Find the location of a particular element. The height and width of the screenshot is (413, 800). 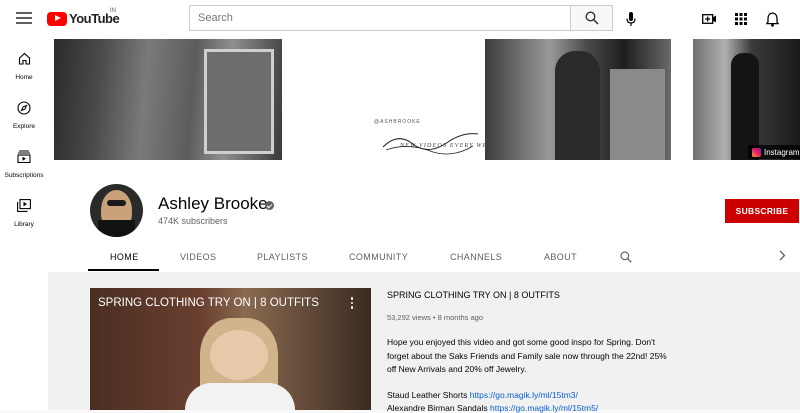

home-icon is located at coordinates (24, 58).